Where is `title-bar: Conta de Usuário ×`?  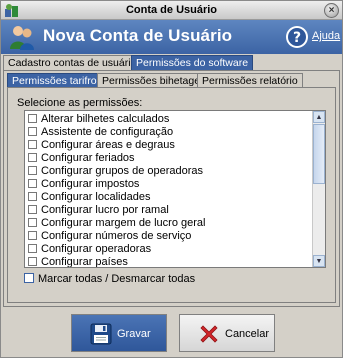
title-bar: Conta de Usuário × is located at coordinates (171, 10).